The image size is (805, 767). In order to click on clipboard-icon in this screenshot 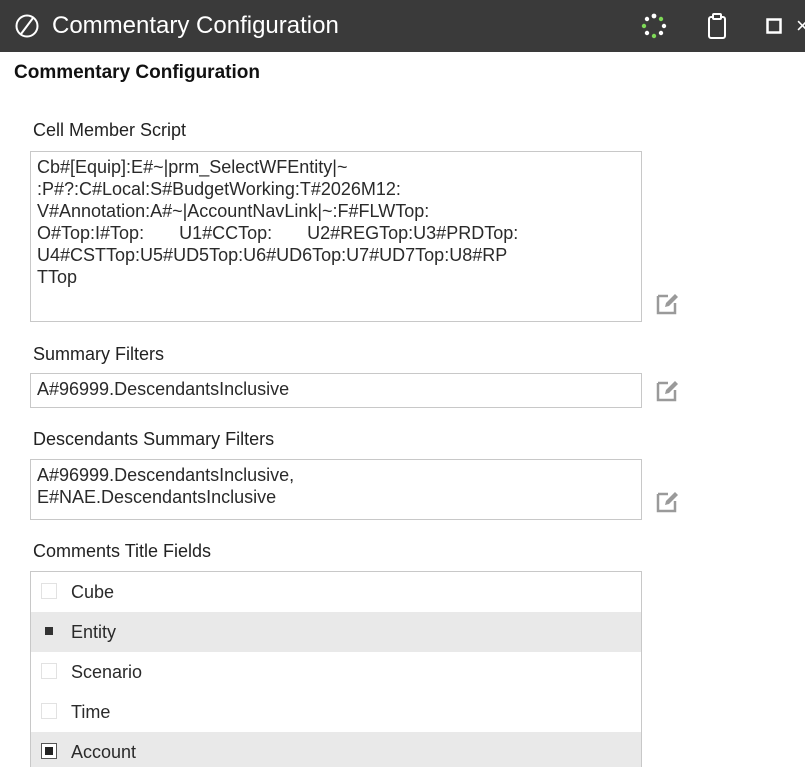, I will do `click(717, 26)`.